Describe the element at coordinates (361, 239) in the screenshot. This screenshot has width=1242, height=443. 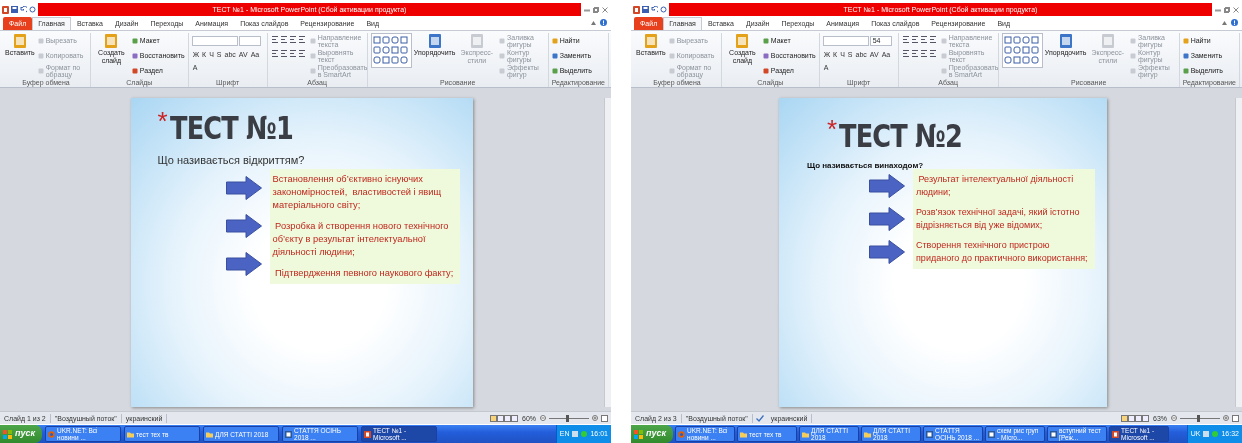
I see `answer-text: Розробка й створення нового технічного об’єкту в результат інтелектуальної діяльності людини;` at that location.